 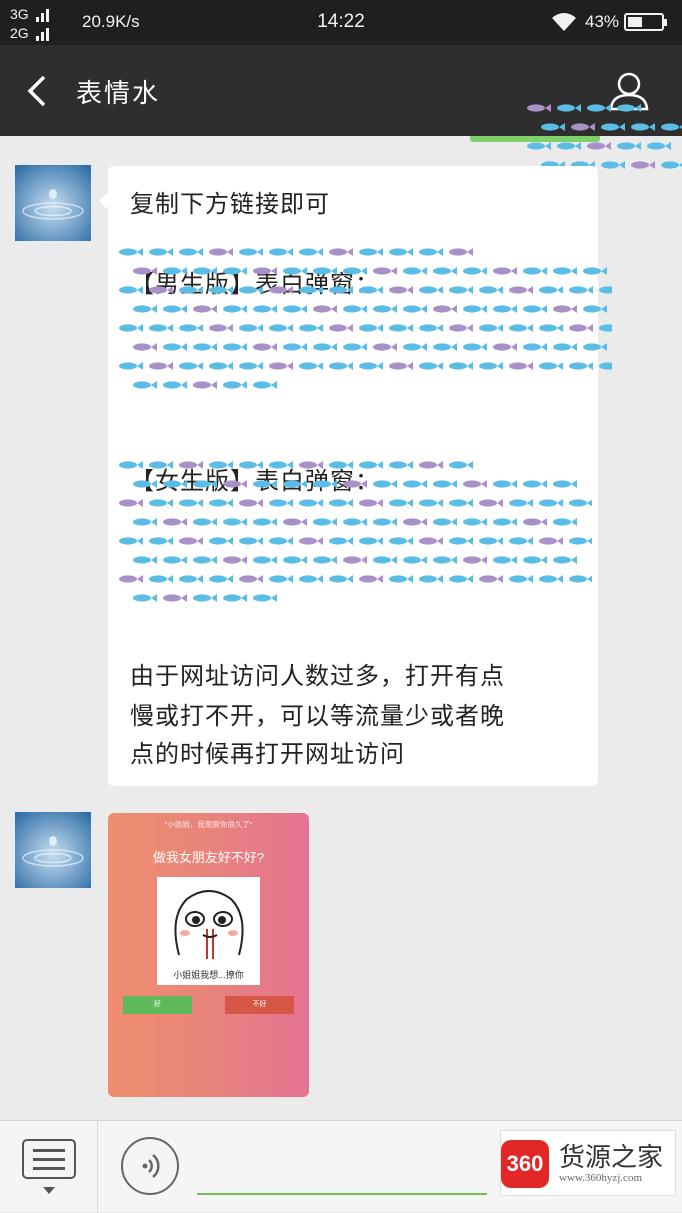 I want to click on caret-down-icon, so click(x=49, y=1190).